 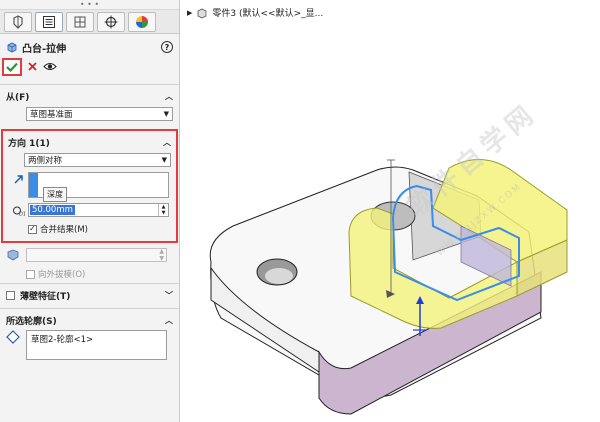 I want to click on depth-row: D1 50.00mm ▲ ▼, so click(x=89, y=210).